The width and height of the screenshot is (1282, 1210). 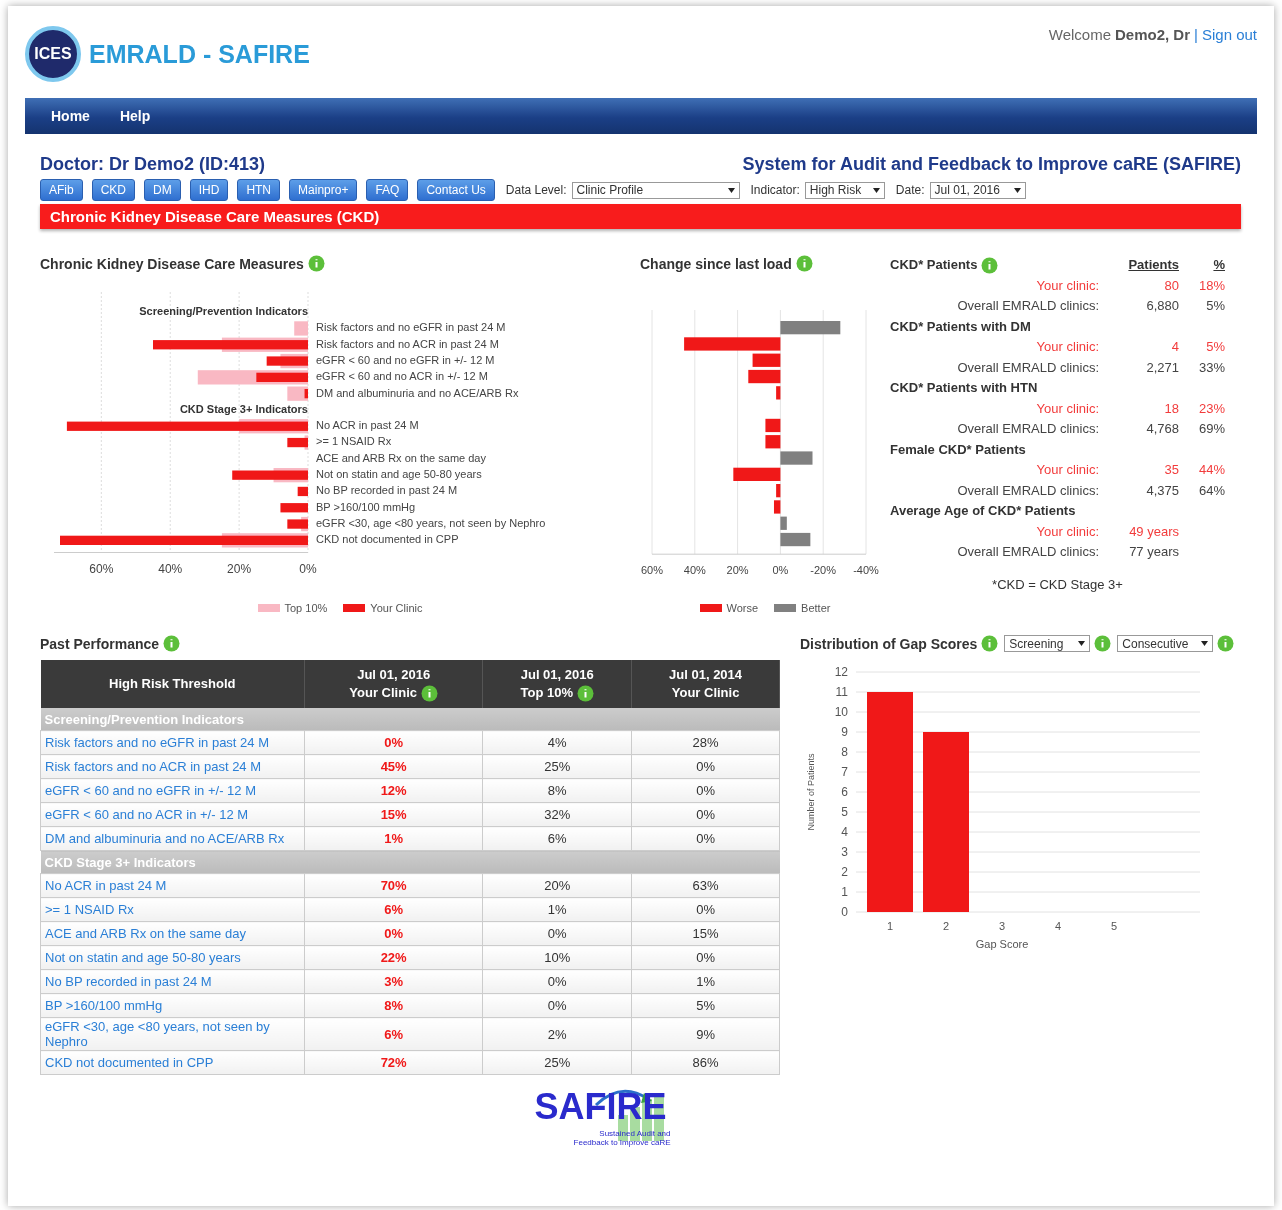 I want to click on axis-tick-label: 10, so click(x=841, y=712).